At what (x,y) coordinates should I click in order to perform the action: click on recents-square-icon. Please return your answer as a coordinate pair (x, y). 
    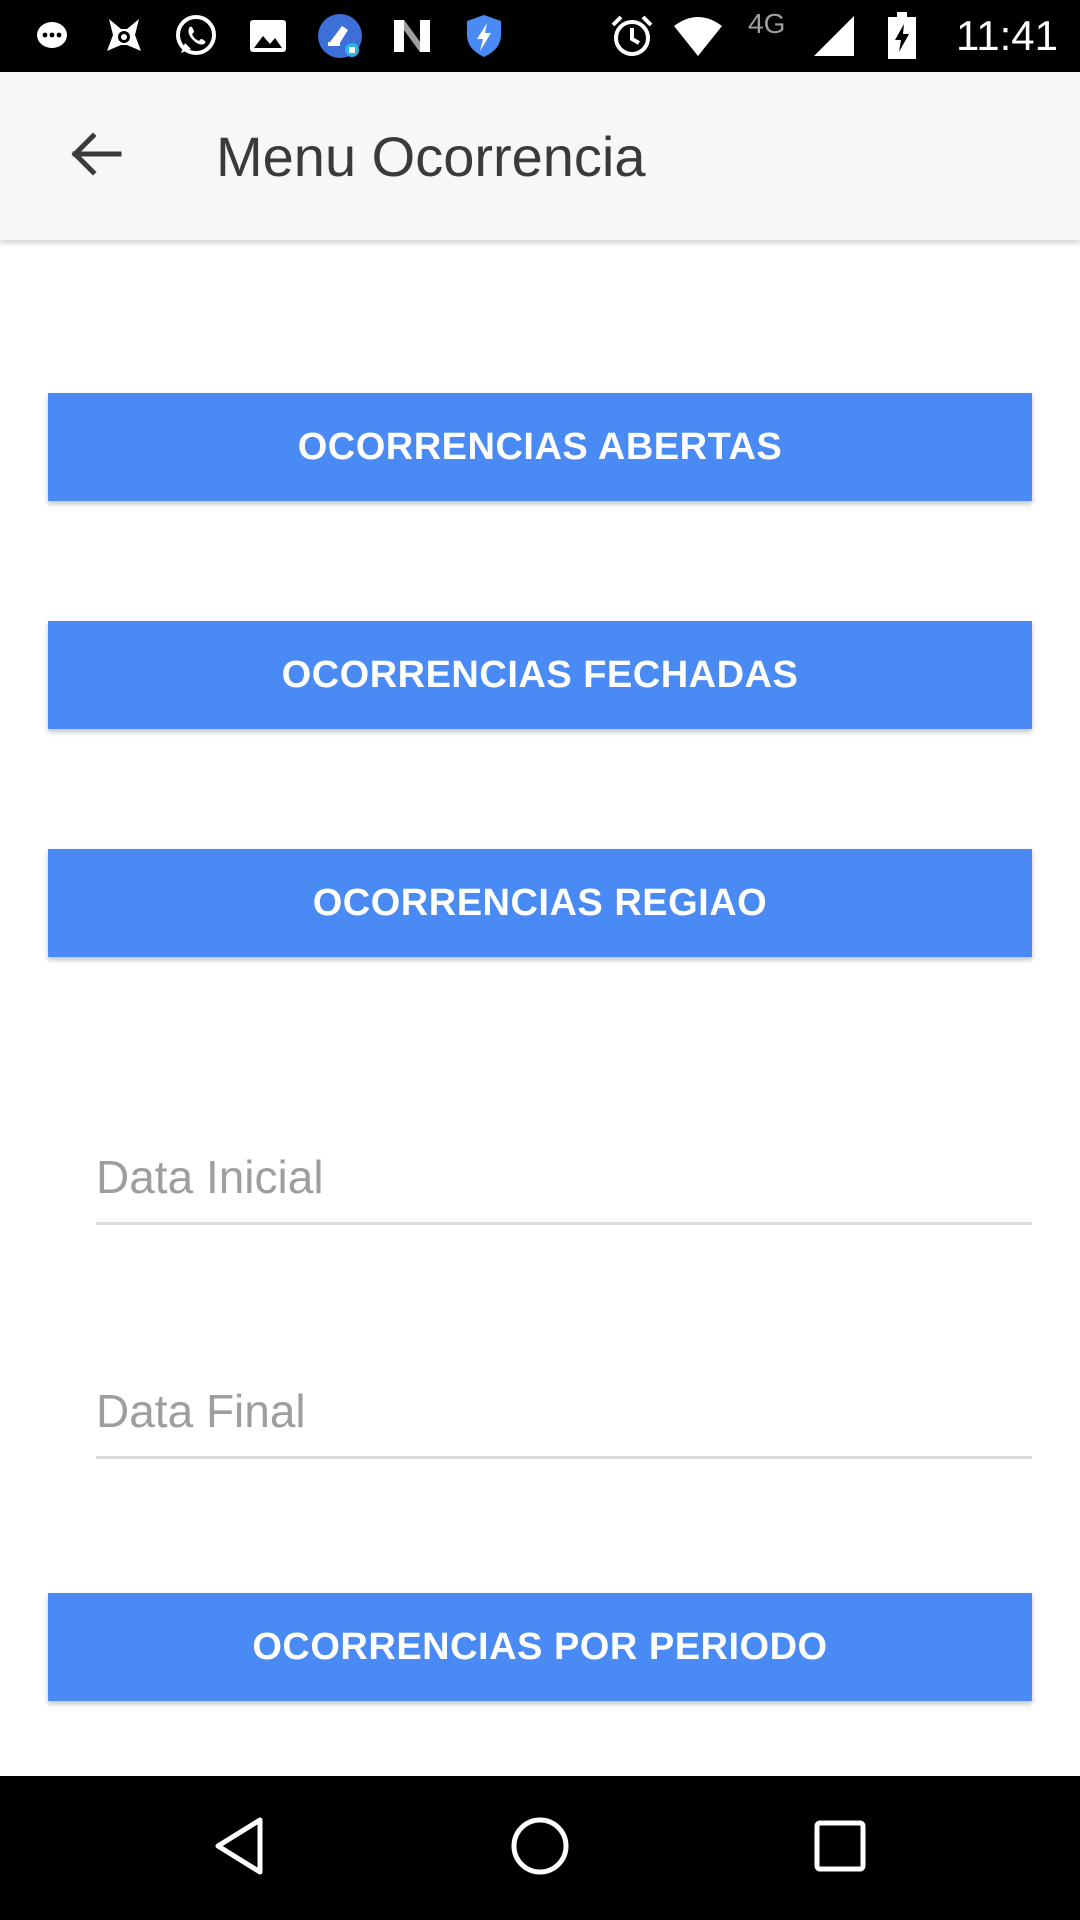
    Looking at the image, I should click on (840, 1848).